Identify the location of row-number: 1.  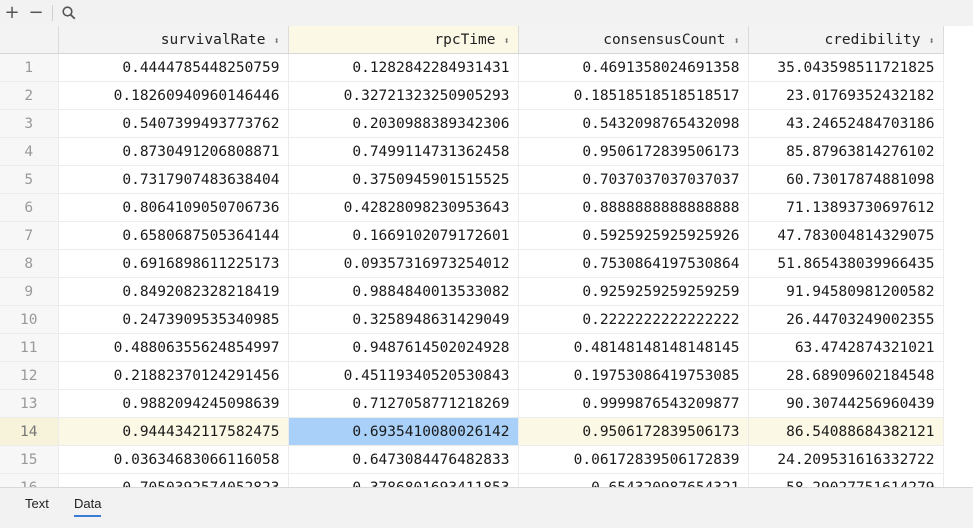
(29, 67).